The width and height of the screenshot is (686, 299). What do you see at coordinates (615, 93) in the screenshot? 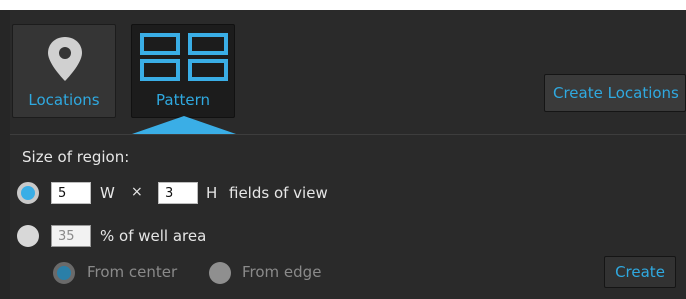
I see `create-locations-button: Create Locations` at bounding box center [615, 93].